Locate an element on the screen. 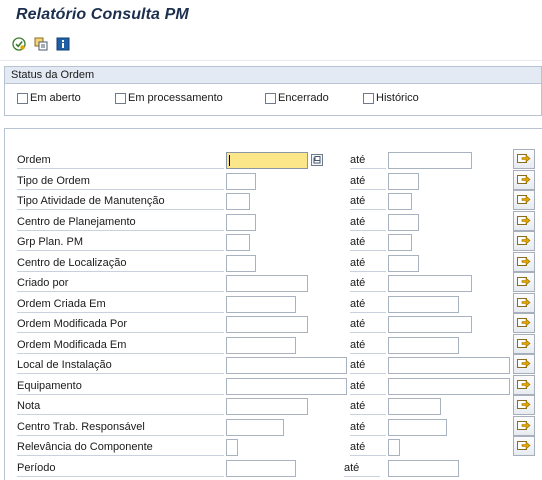 The image size is (542, 480). selection-row: Centro de Localização até is located at coordinates (273, 262).